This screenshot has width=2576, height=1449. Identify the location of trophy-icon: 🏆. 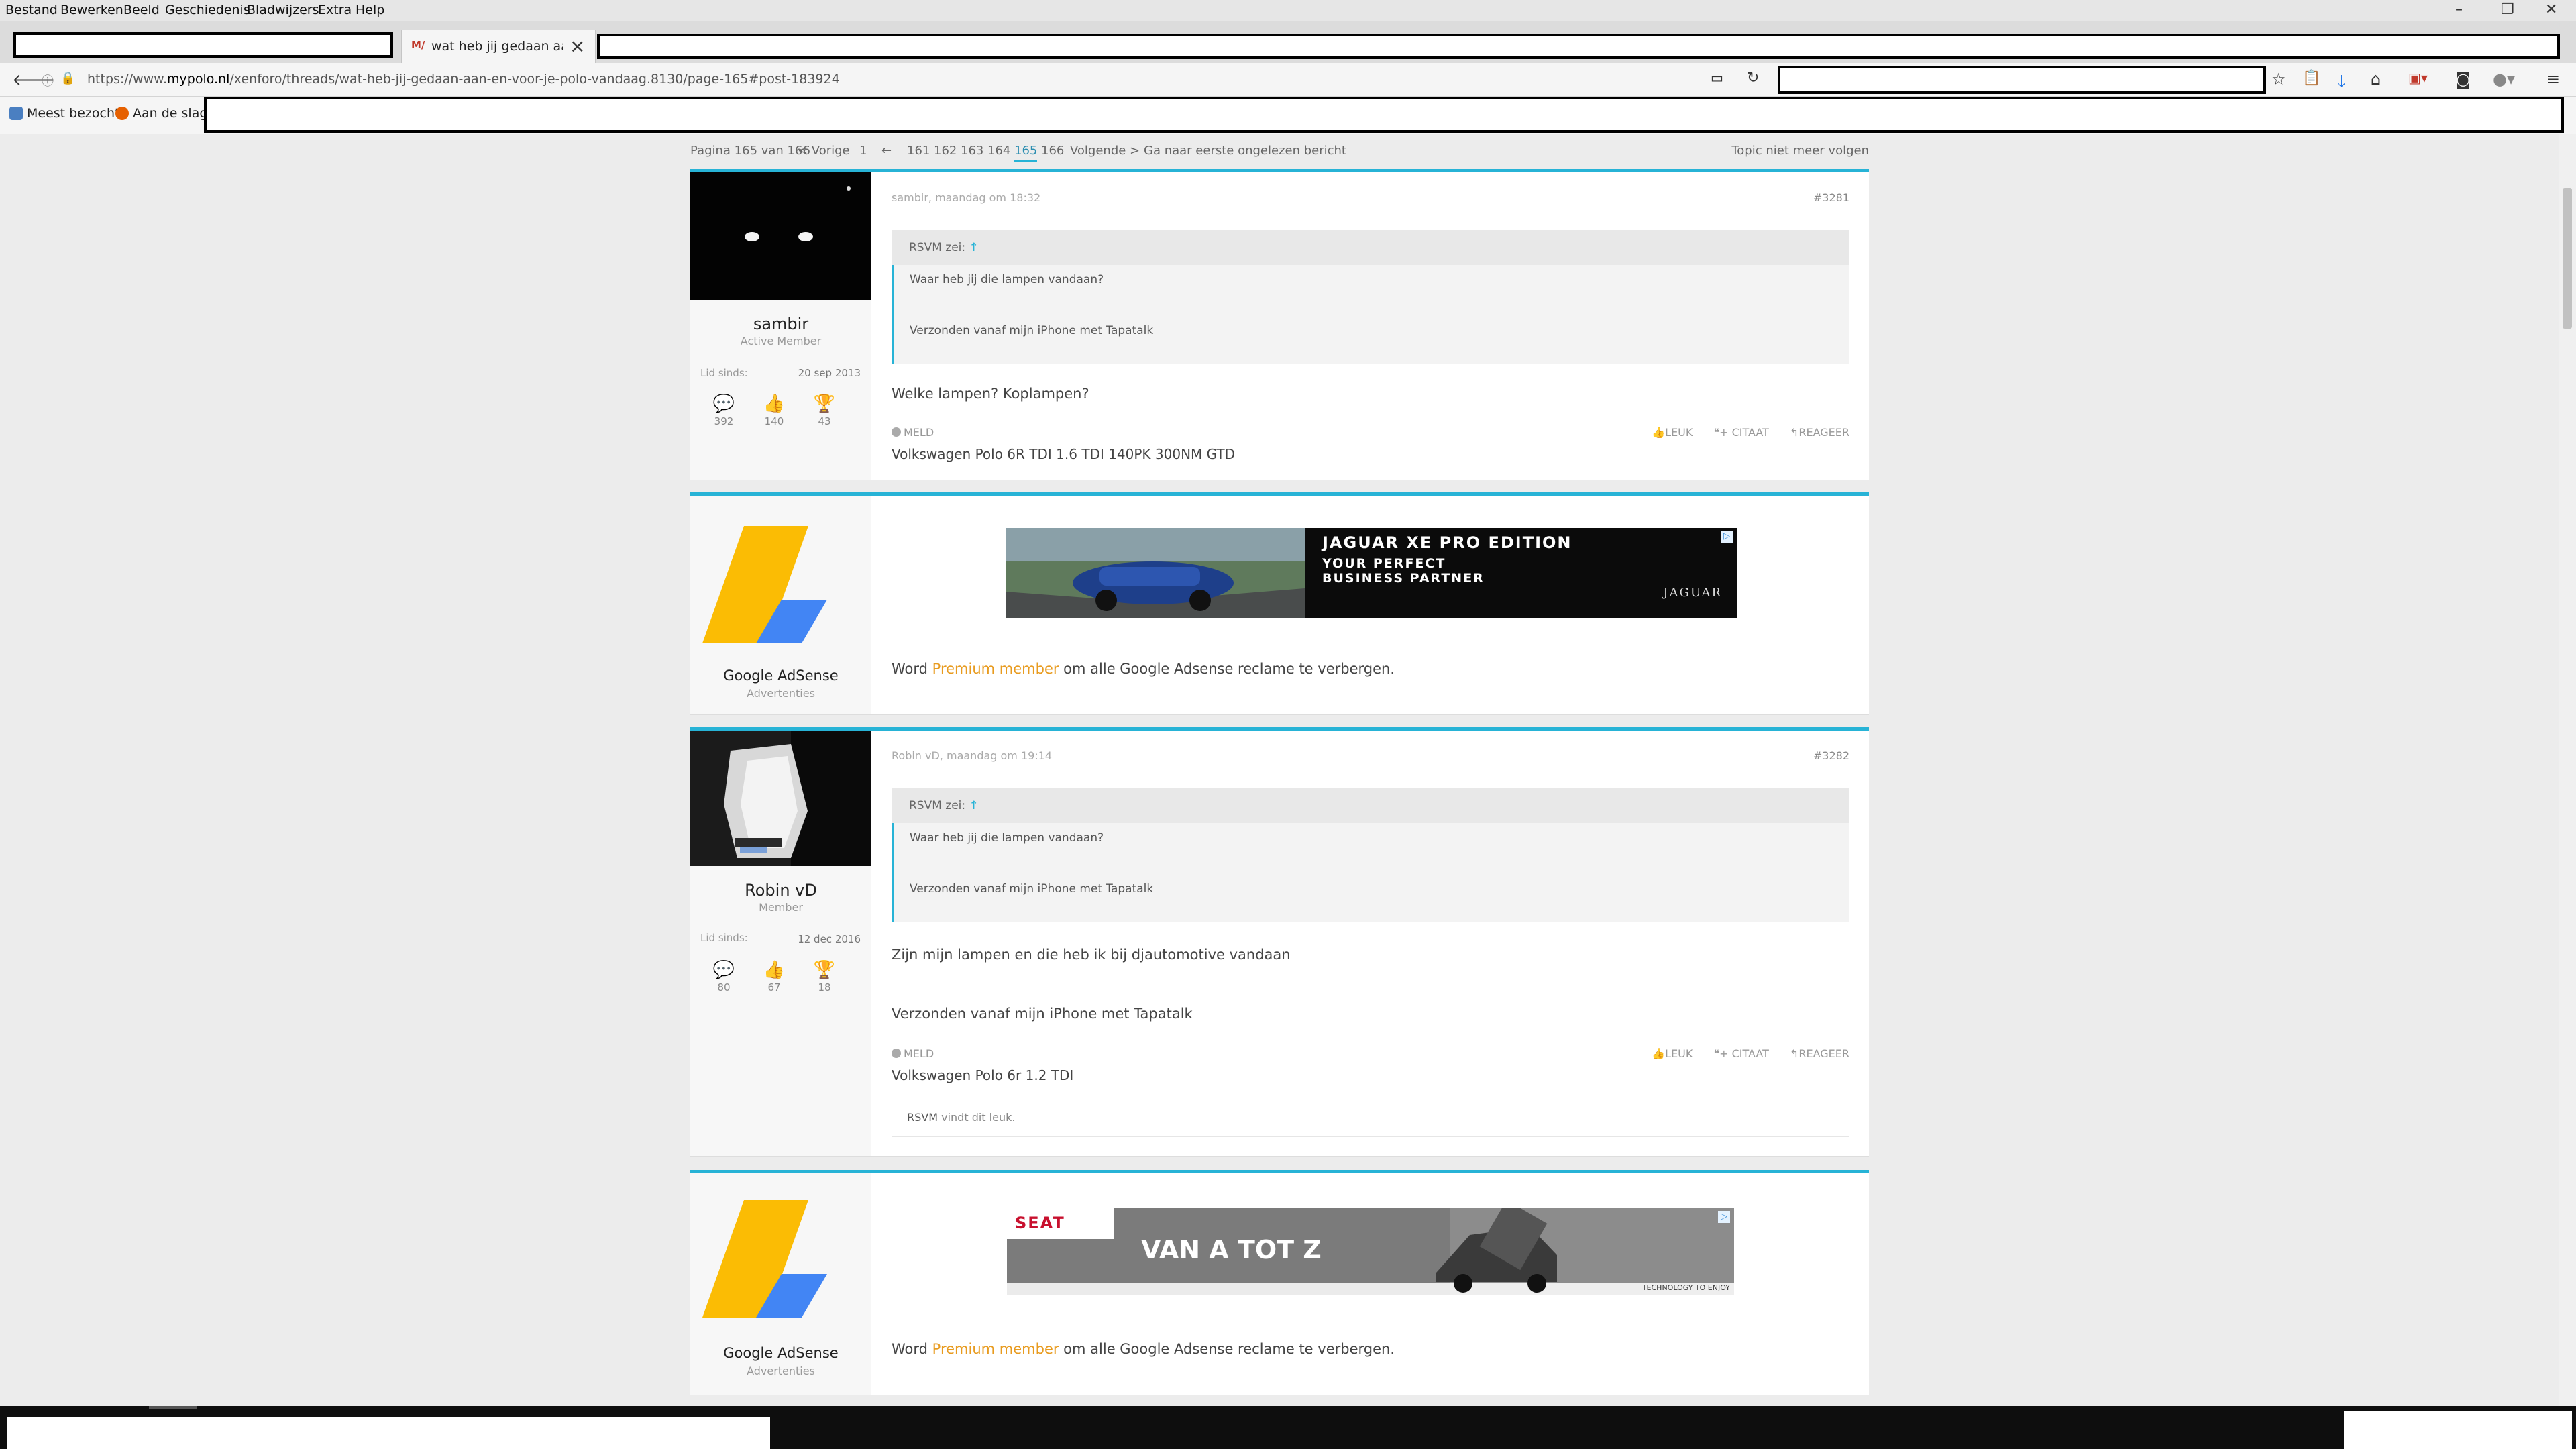
(824, 404).